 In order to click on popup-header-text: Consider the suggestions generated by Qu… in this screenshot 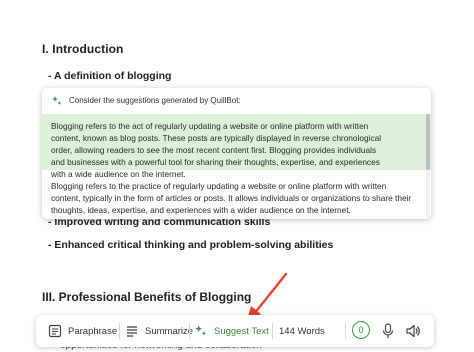, I will do `click(155, 100)`.